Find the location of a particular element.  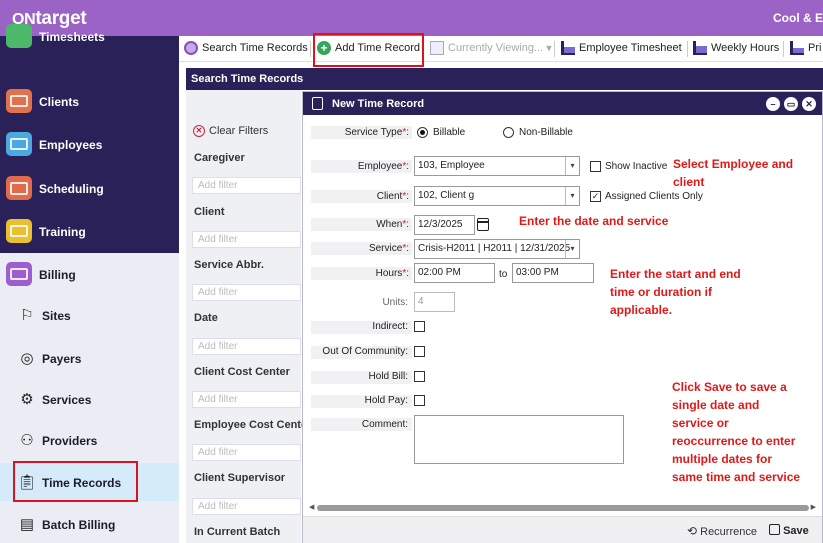

filter-input-service-abbr: Add filter is located at coordinates (246, 292).